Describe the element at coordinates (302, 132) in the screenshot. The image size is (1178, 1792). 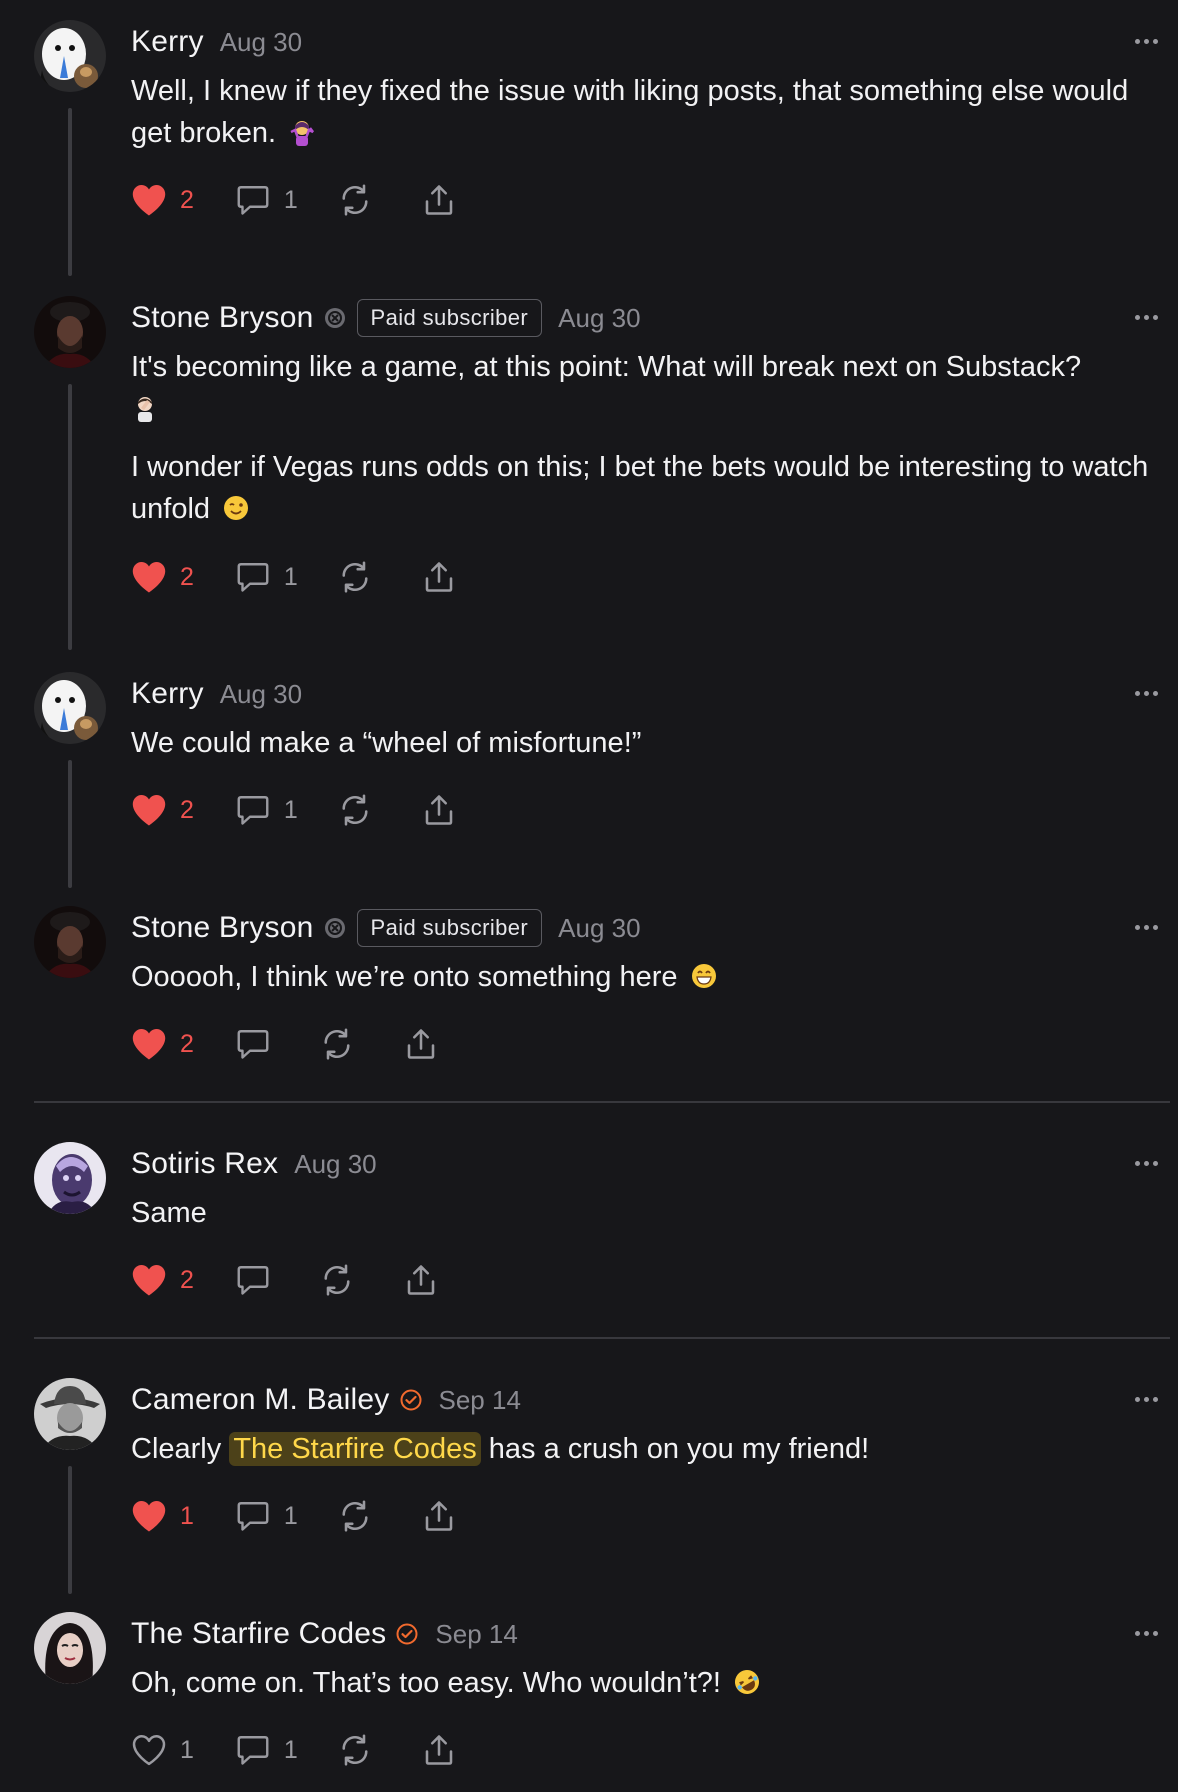
I see `woman-shrugging-emoji` at that location.